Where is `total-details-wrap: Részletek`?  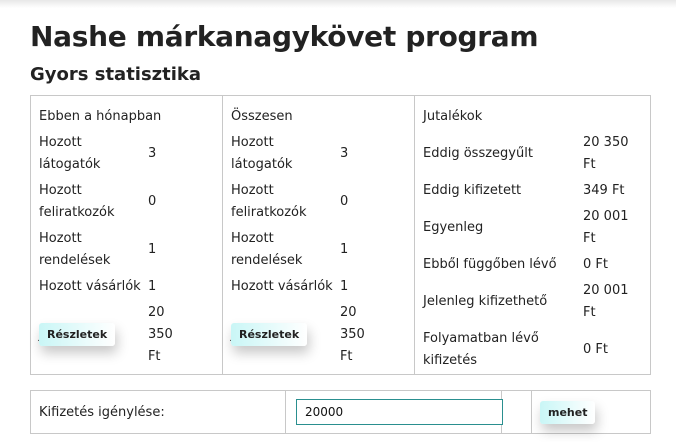 total-details-wrap: Részletek is located at coordinates (269, 334).